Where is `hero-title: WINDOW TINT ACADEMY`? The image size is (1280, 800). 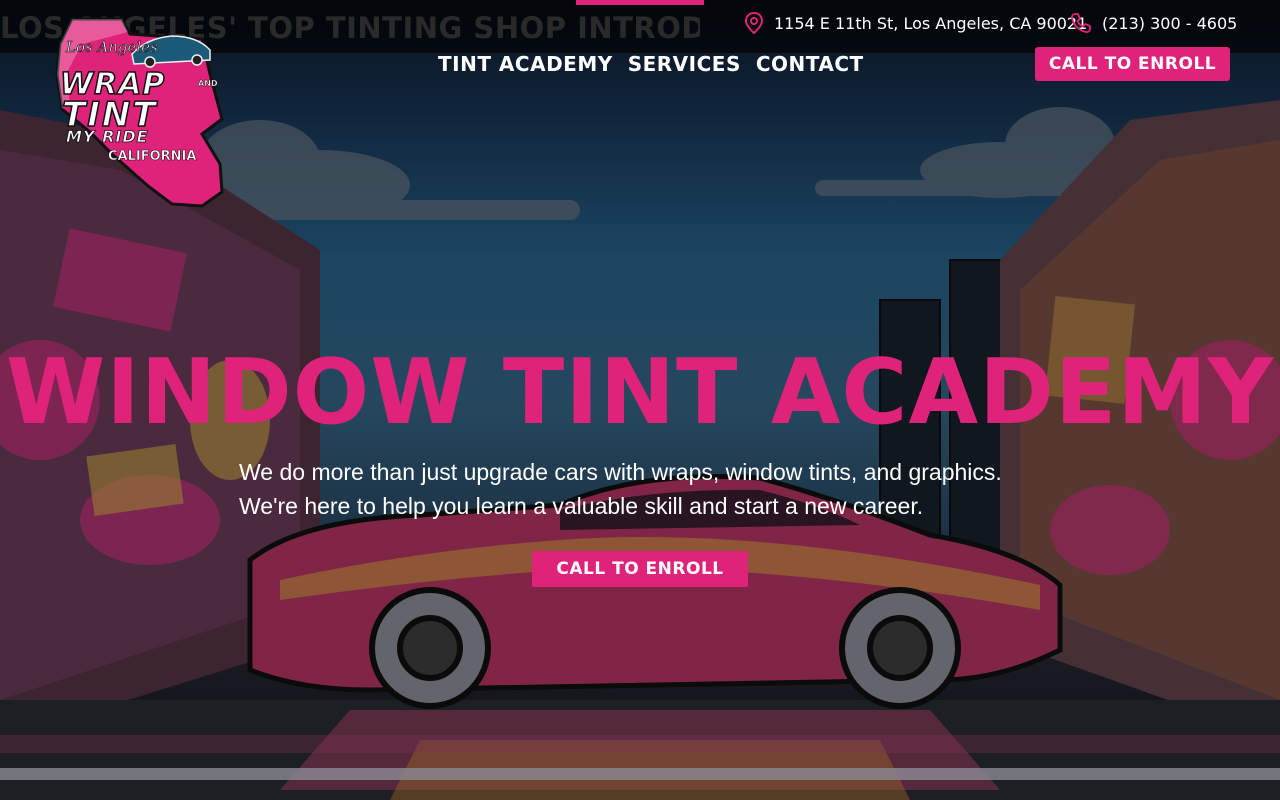
hero-title: WINDOW TINT ACADEMY is located at coordinates (640, 392).